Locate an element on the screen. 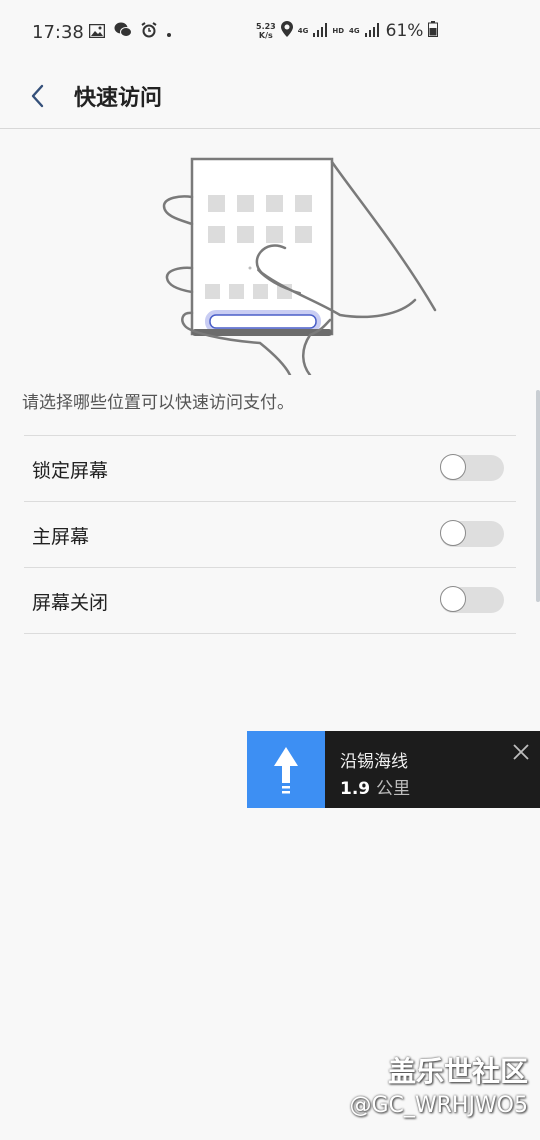 The image size is (540, 1140). battery-icon is located at coordinates (433, 31).